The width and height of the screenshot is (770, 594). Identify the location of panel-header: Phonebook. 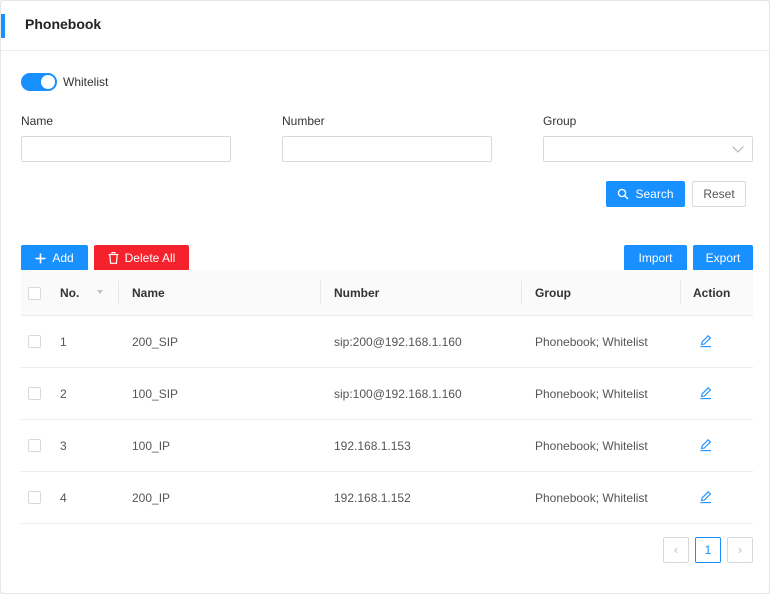
(385, 26).